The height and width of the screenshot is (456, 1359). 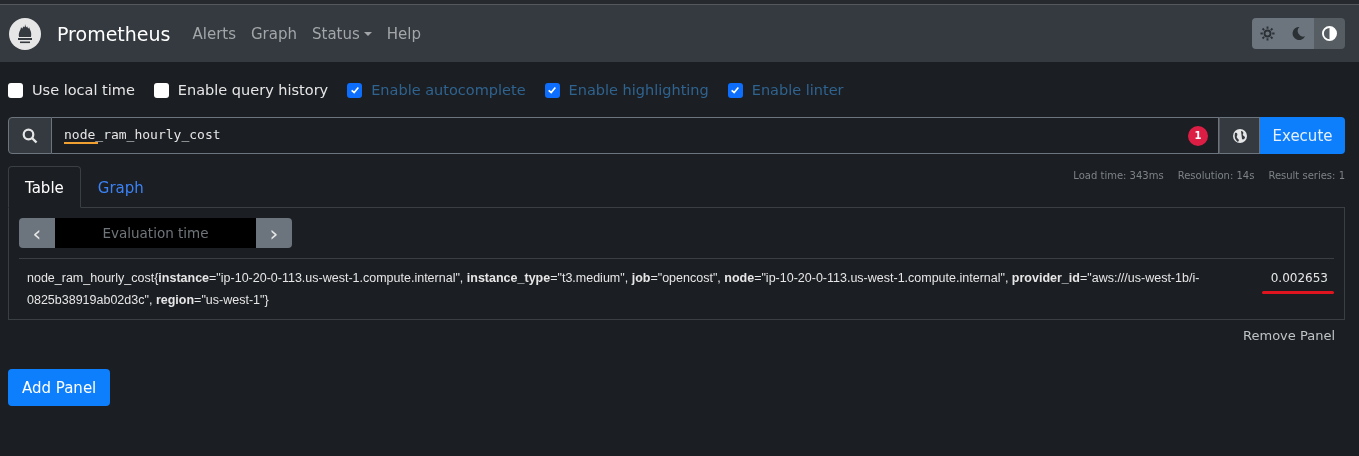 What do you see at coordinates (114, 33) in the screenshot?
I see `brand-link: Prometheus` at bounding box center [114, 33].